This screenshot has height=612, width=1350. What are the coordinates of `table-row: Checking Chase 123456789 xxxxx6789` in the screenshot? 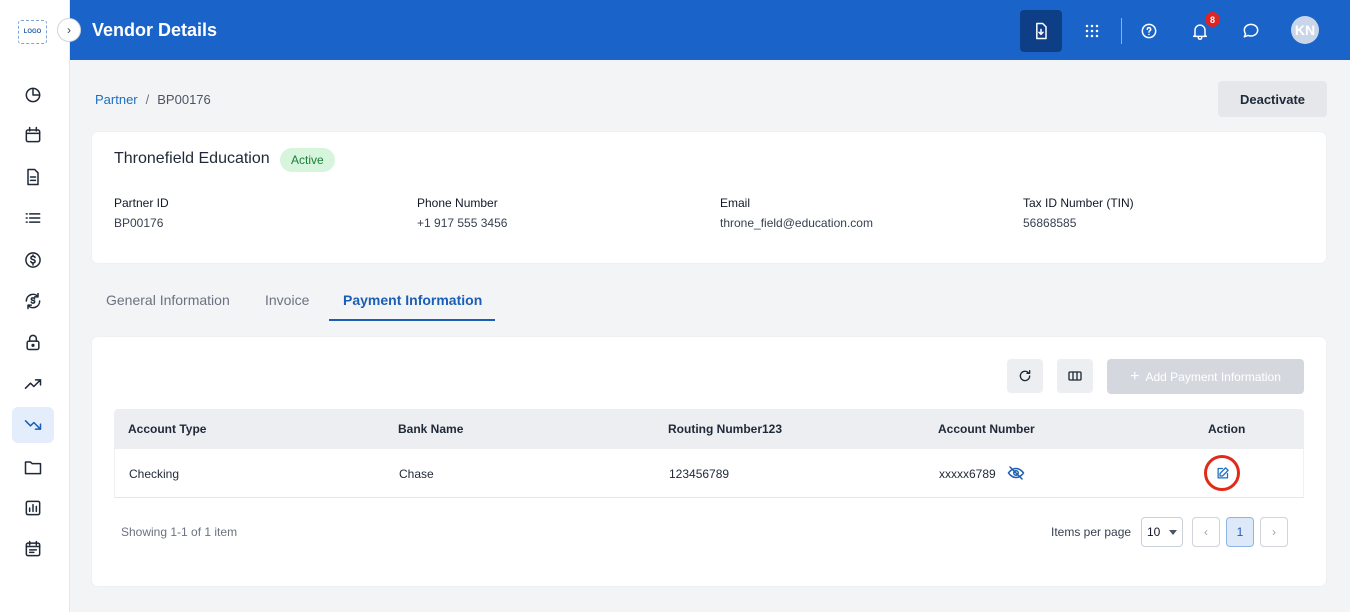 It's located at (709, 473).